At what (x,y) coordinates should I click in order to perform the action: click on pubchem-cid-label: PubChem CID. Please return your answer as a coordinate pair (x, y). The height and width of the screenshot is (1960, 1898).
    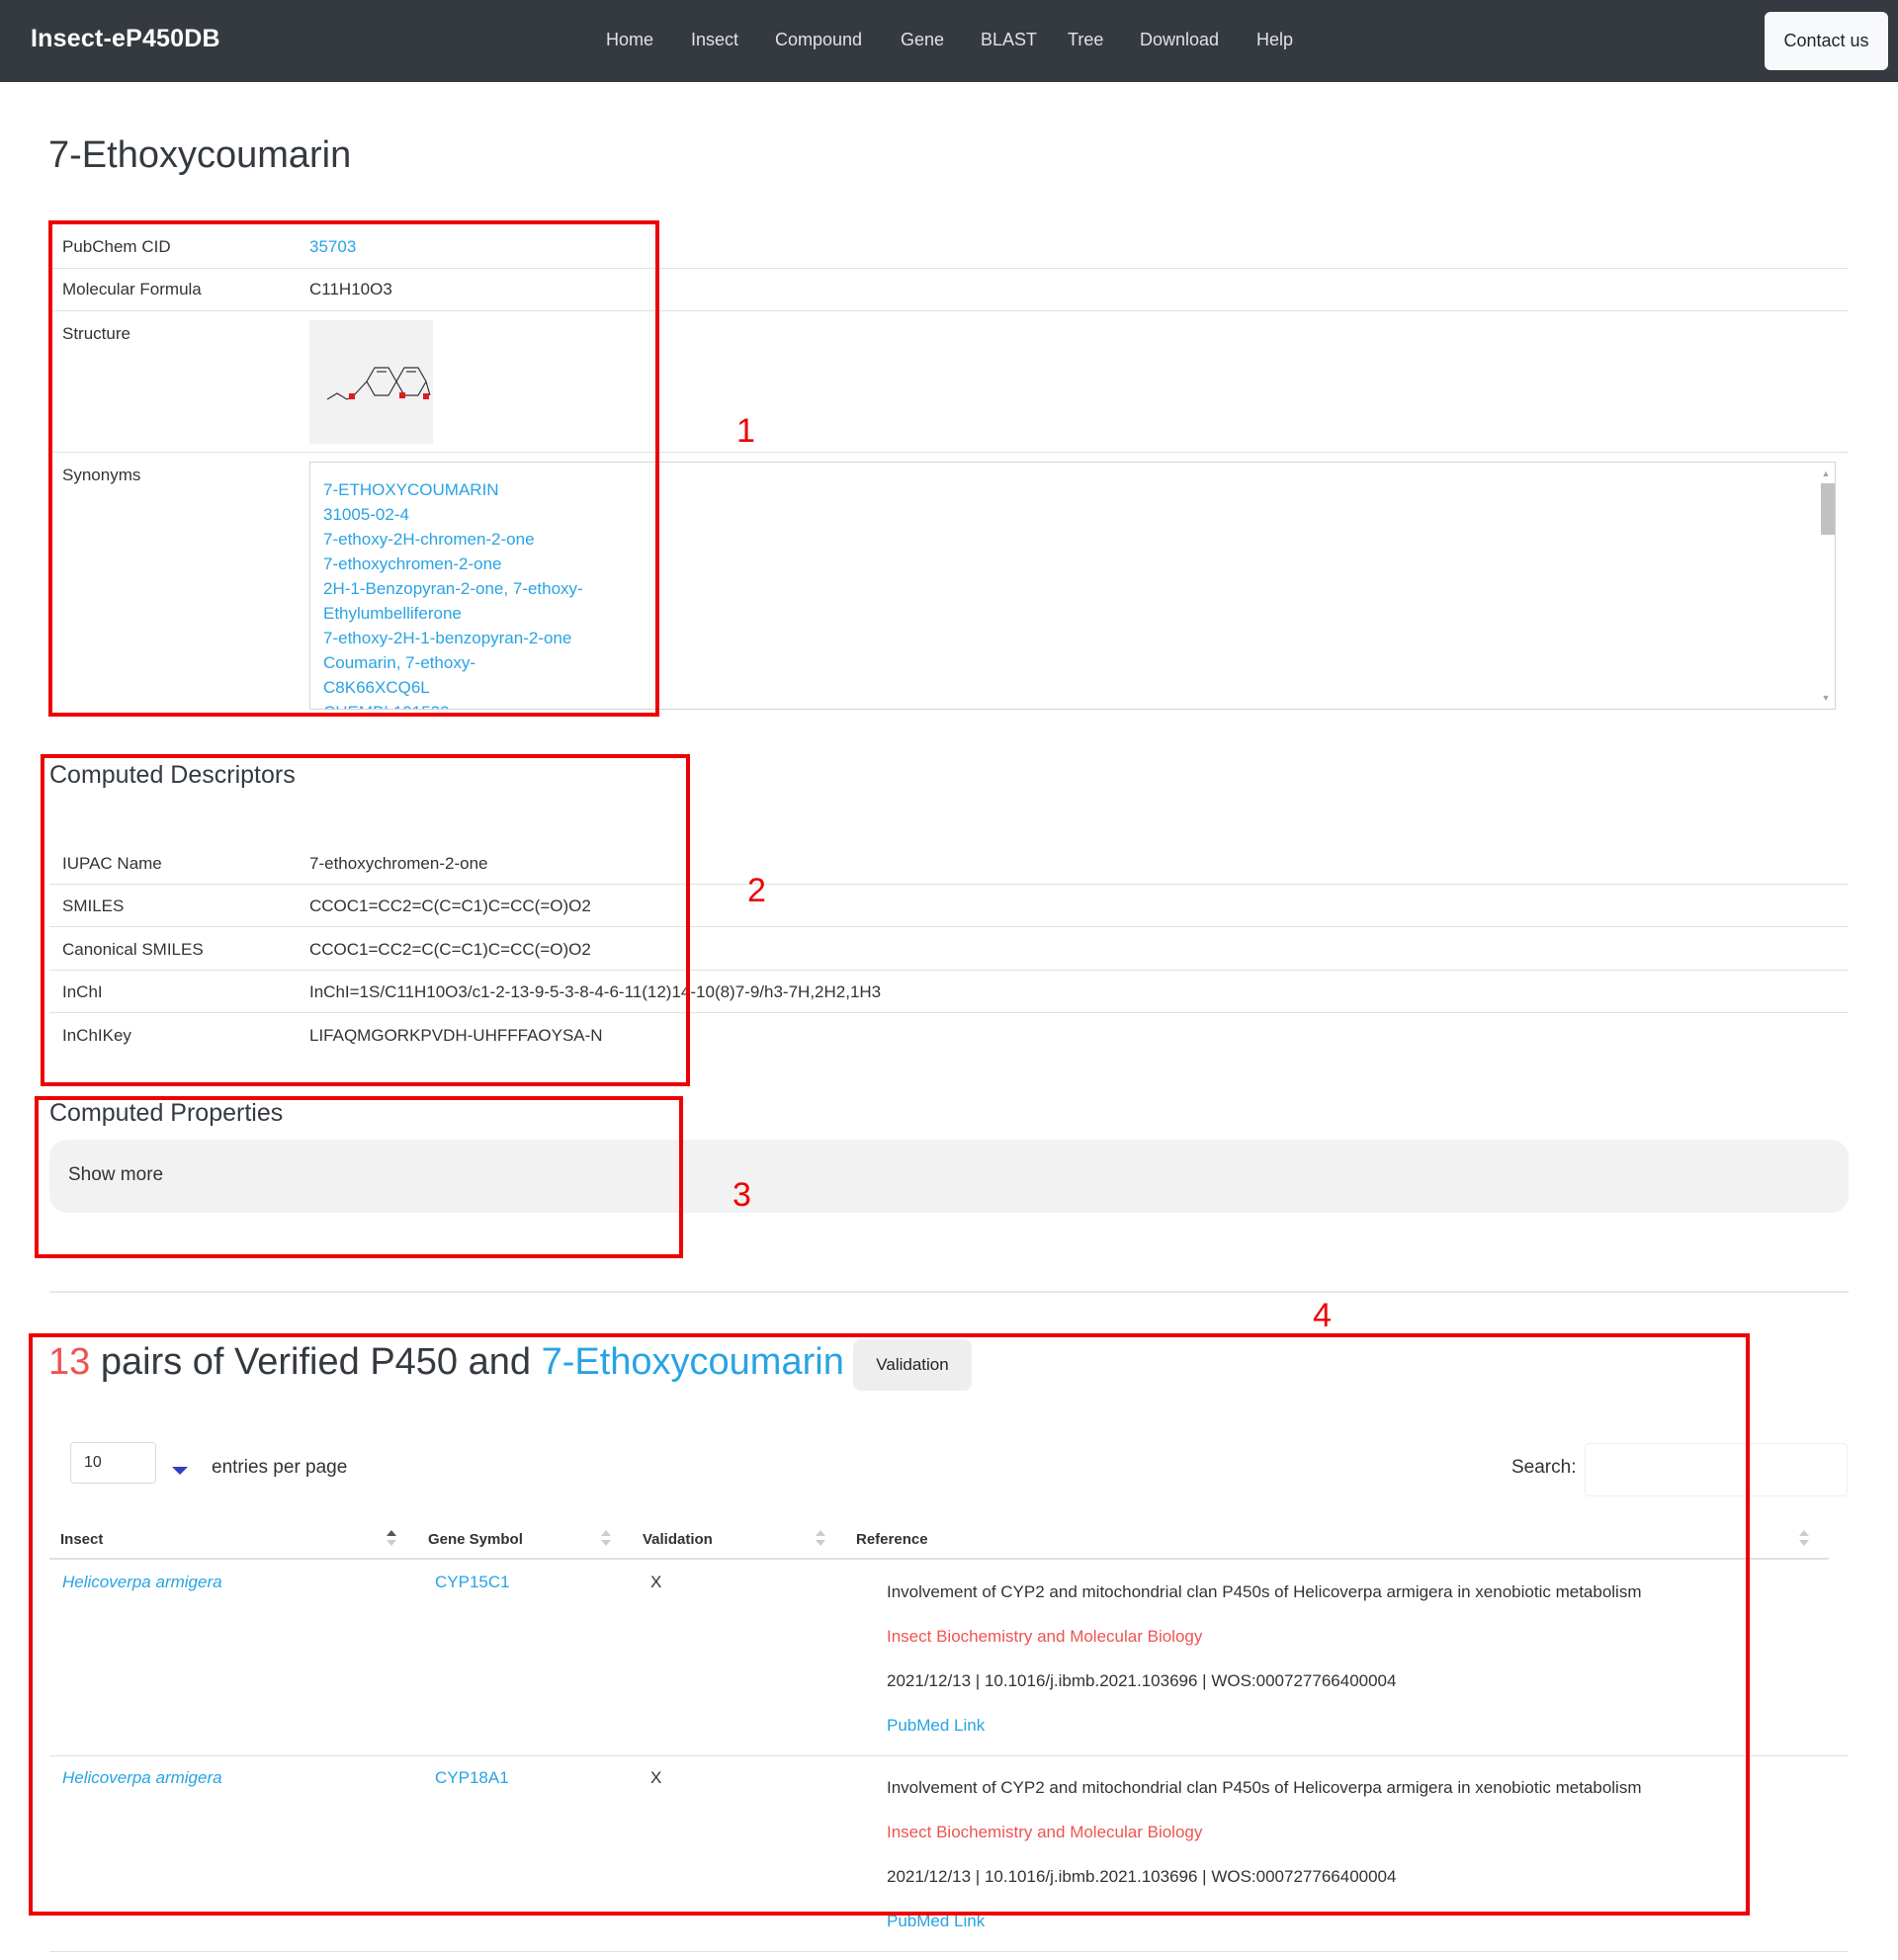
    Looking at the image, I should click on (116, 247).